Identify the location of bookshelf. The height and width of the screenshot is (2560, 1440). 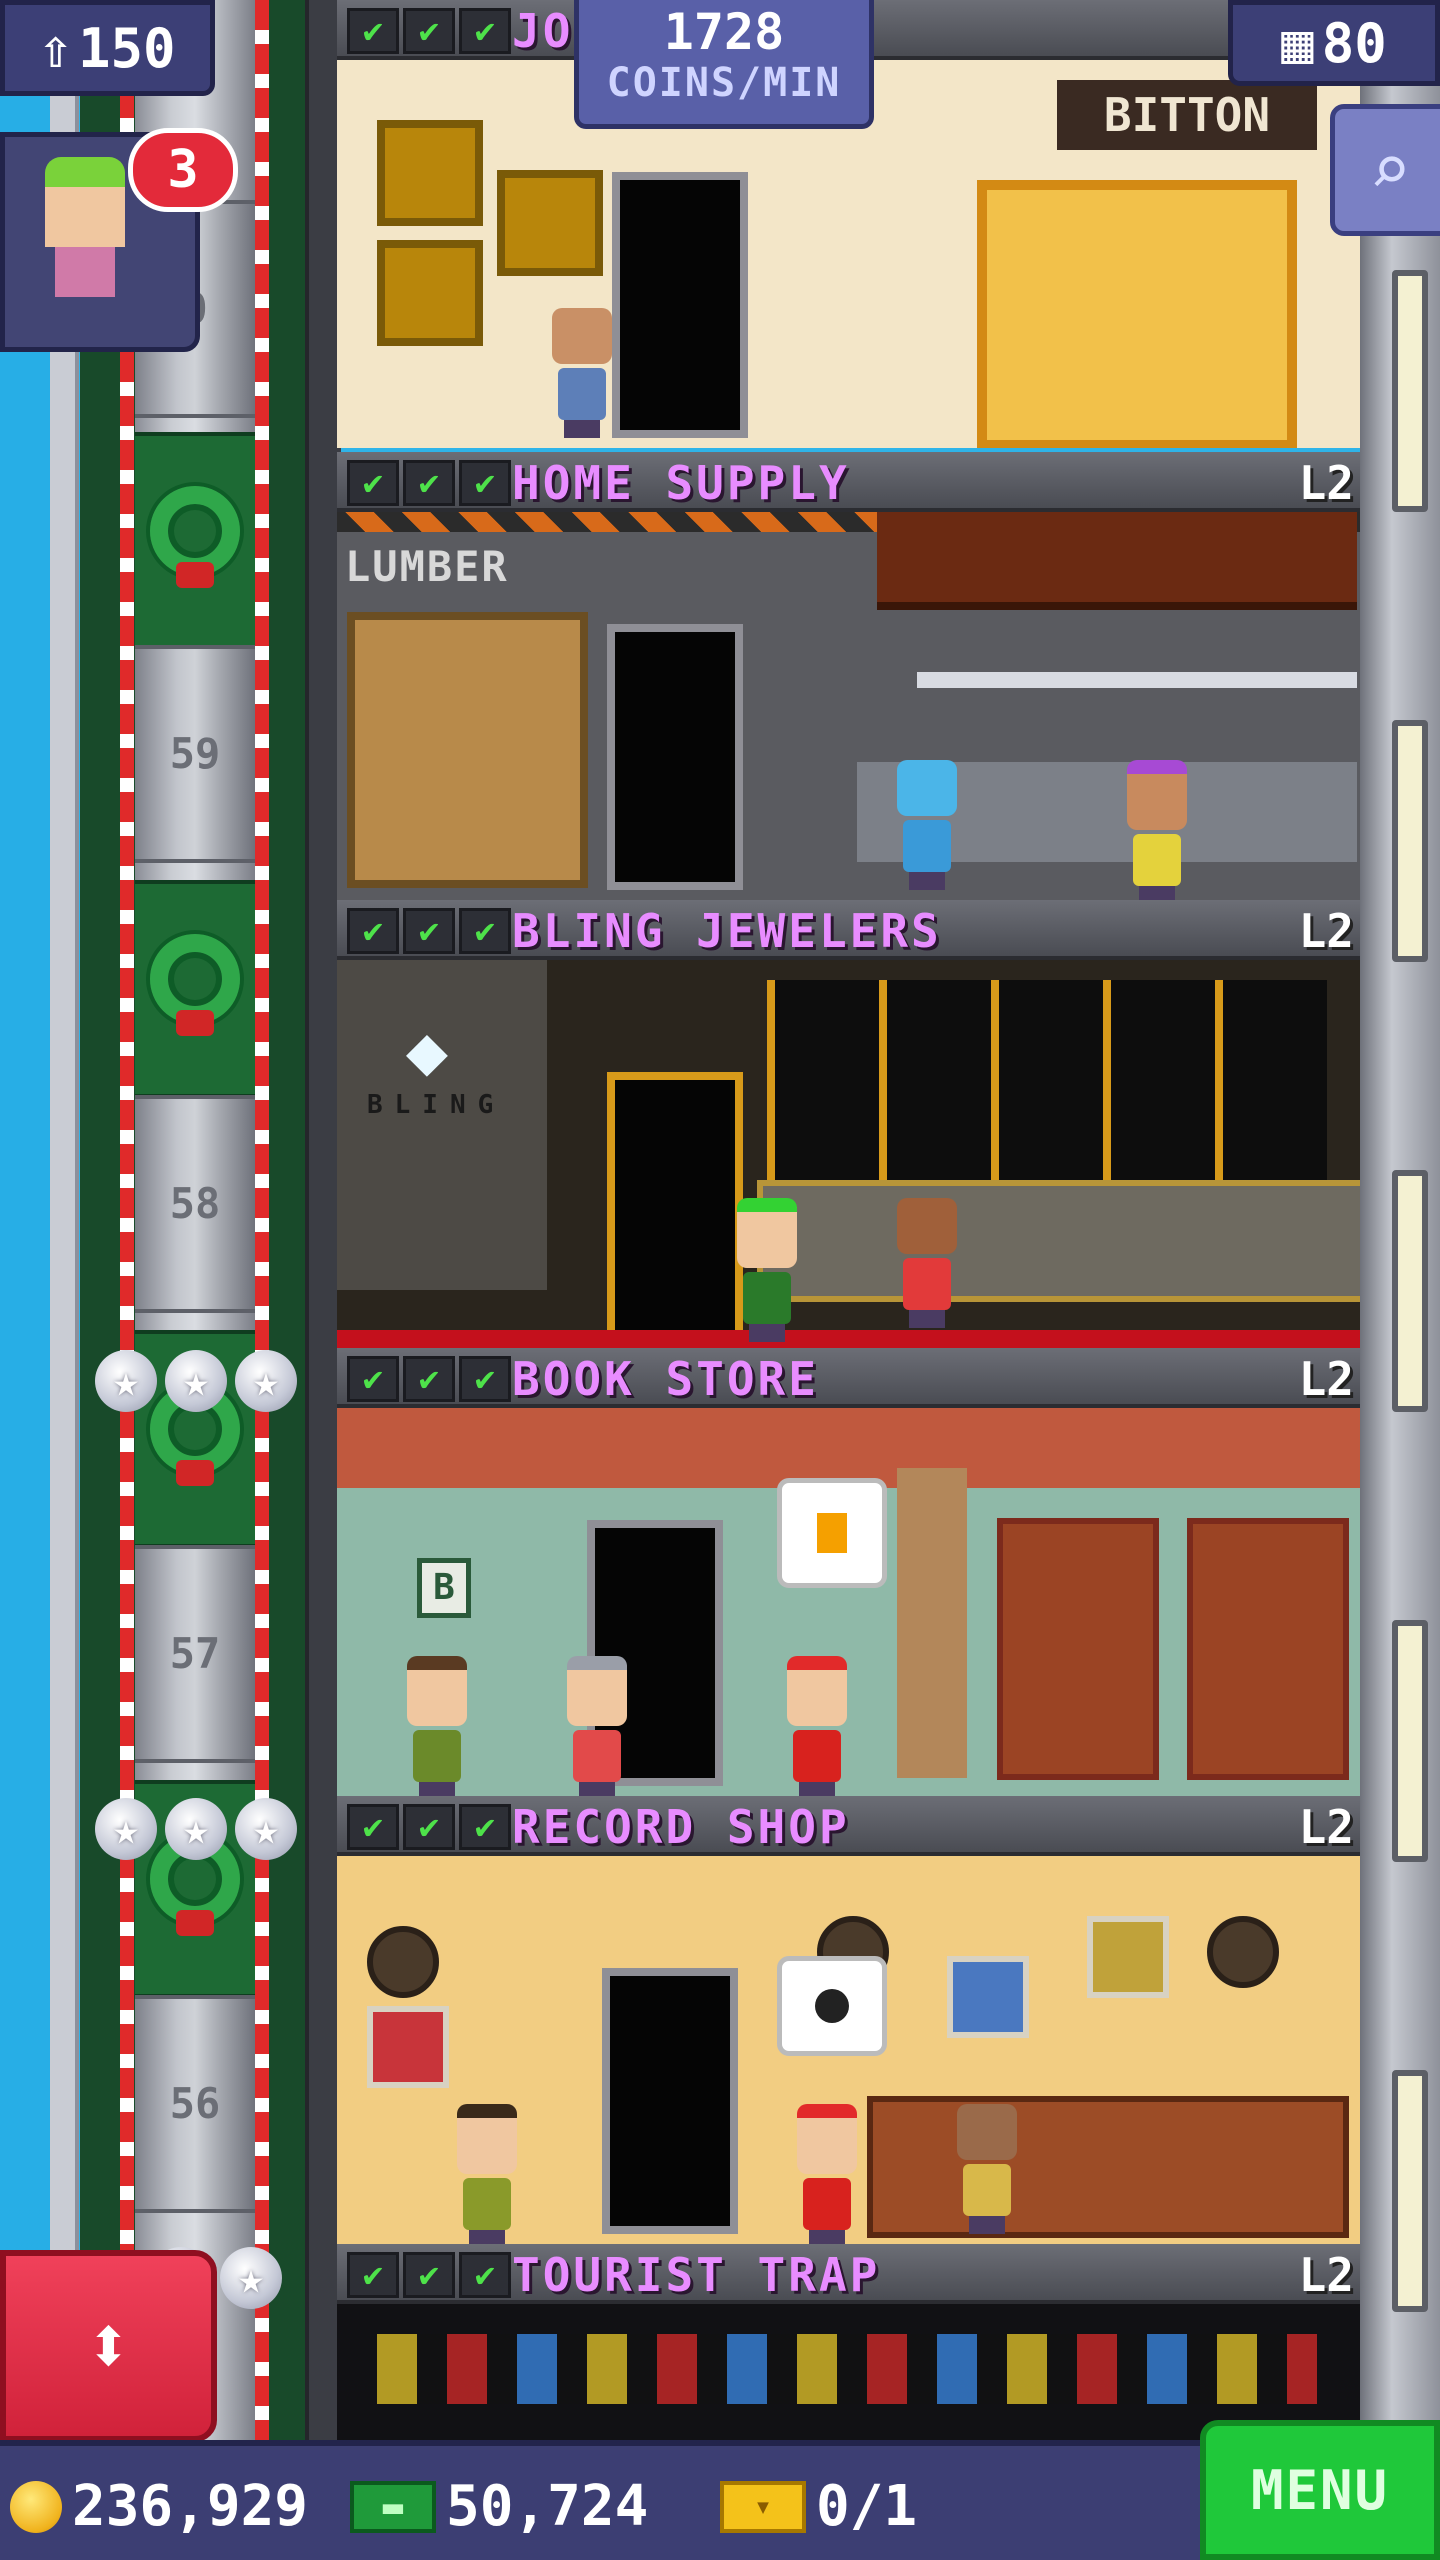
(1268, 1649).